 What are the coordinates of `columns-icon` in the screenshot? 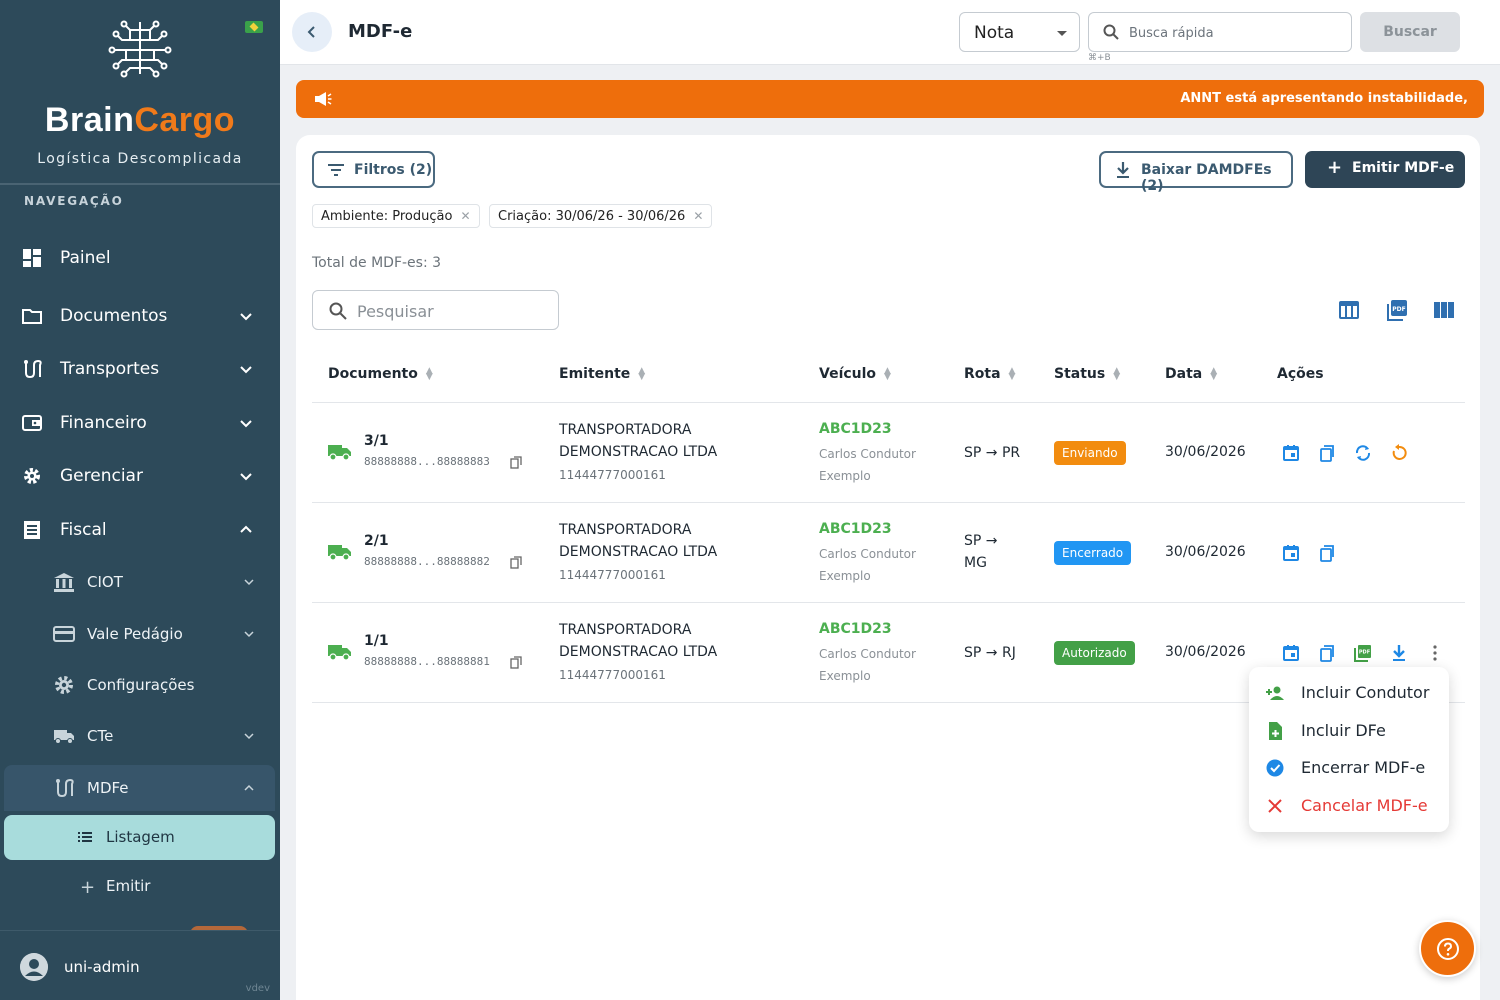 It's located at (1444, 310).